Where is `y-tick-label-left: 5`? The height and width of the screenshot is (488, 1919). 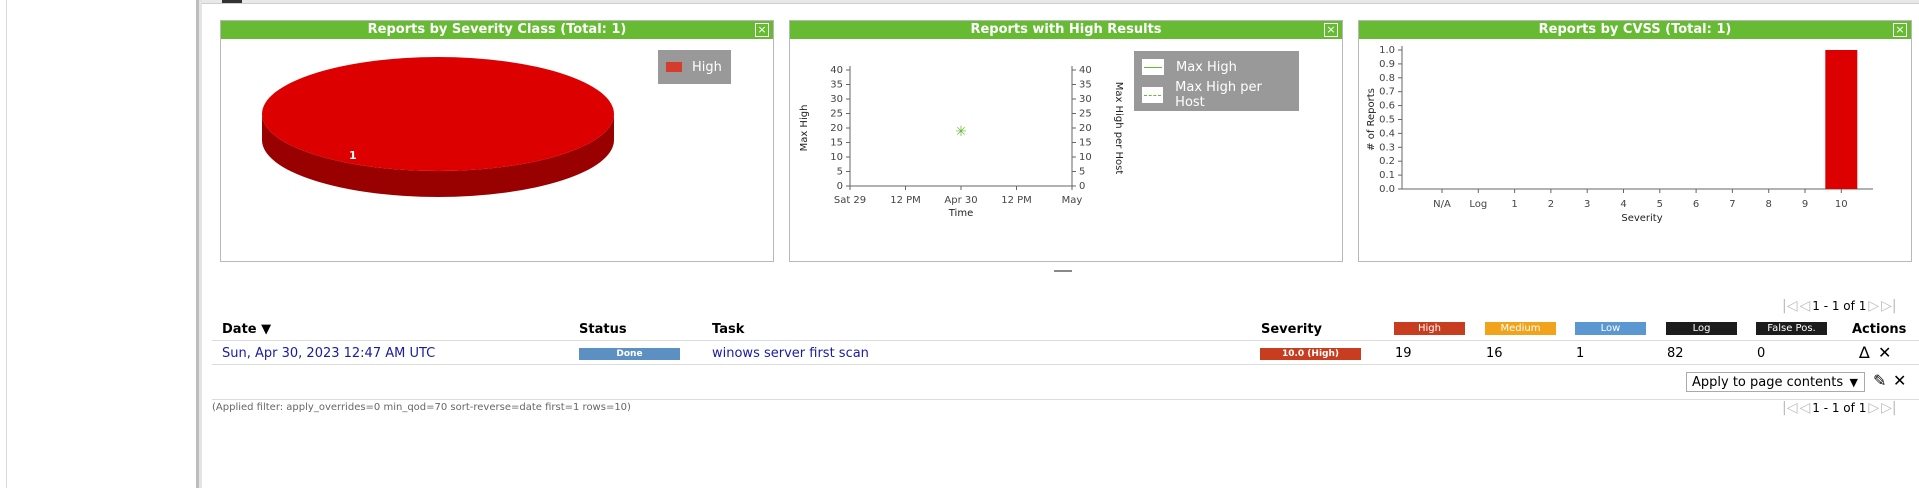 y-tick-label-left: 5 is located at coordinates (840, 172).